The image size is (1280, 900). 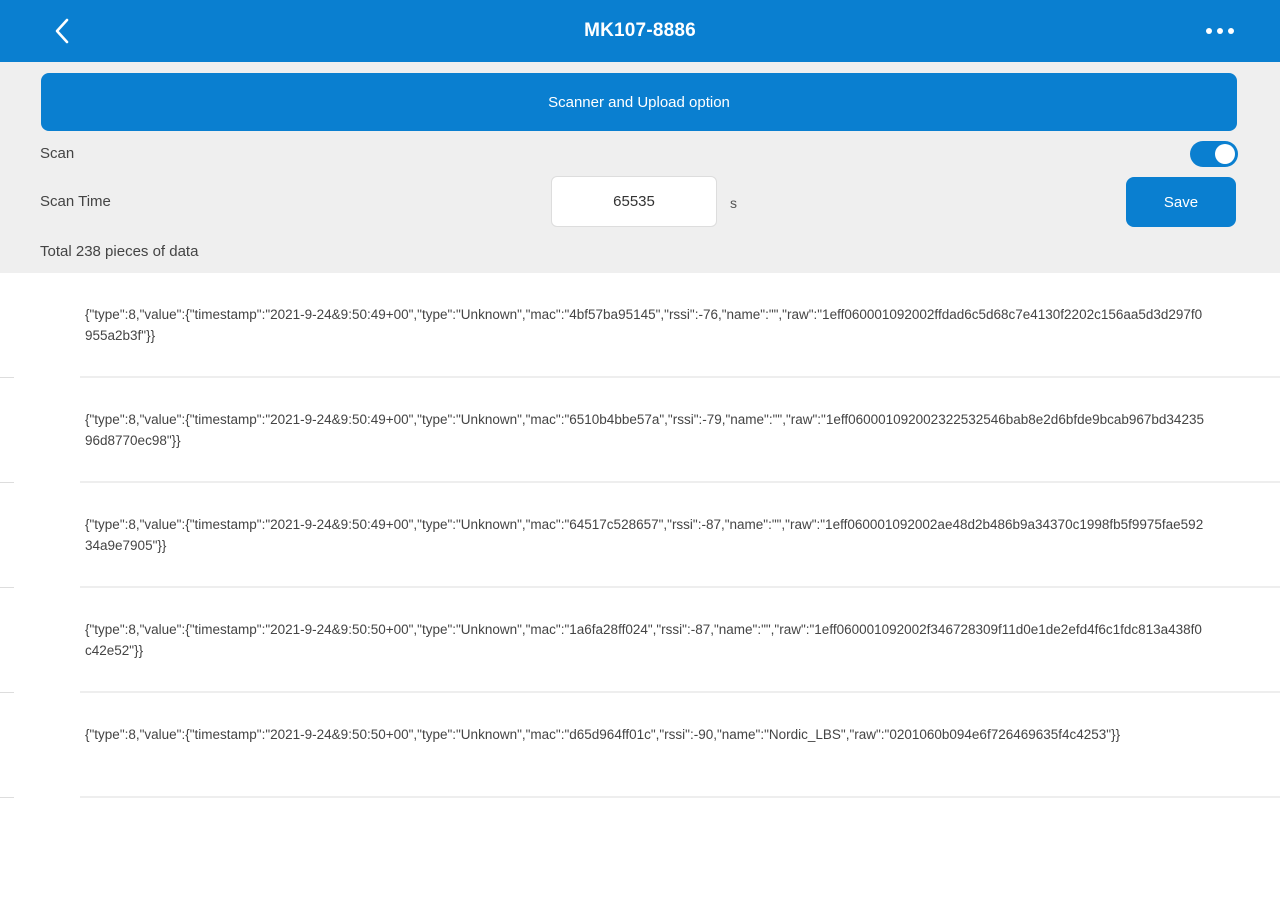 I want to click on more-options-button, so click(x=1220, y=31).